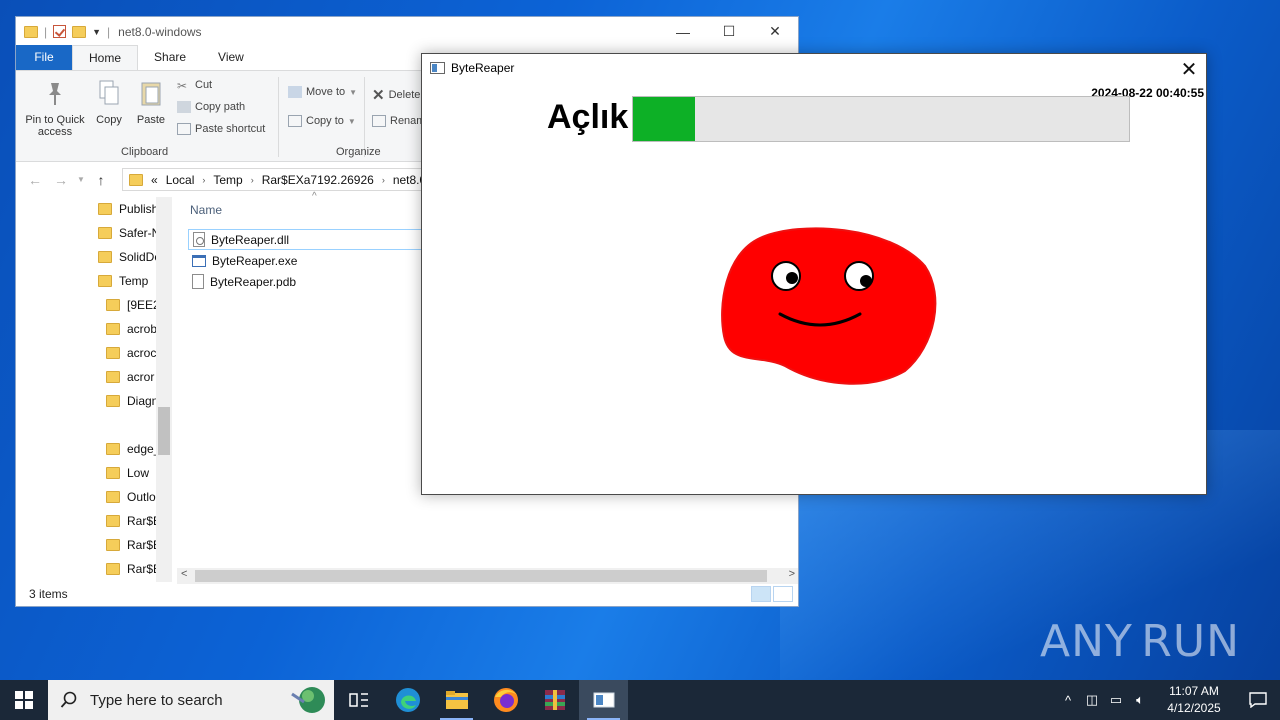 The image size is (1280, 720). I want to click on copy-path-button: Copy path, so click(211, 107).